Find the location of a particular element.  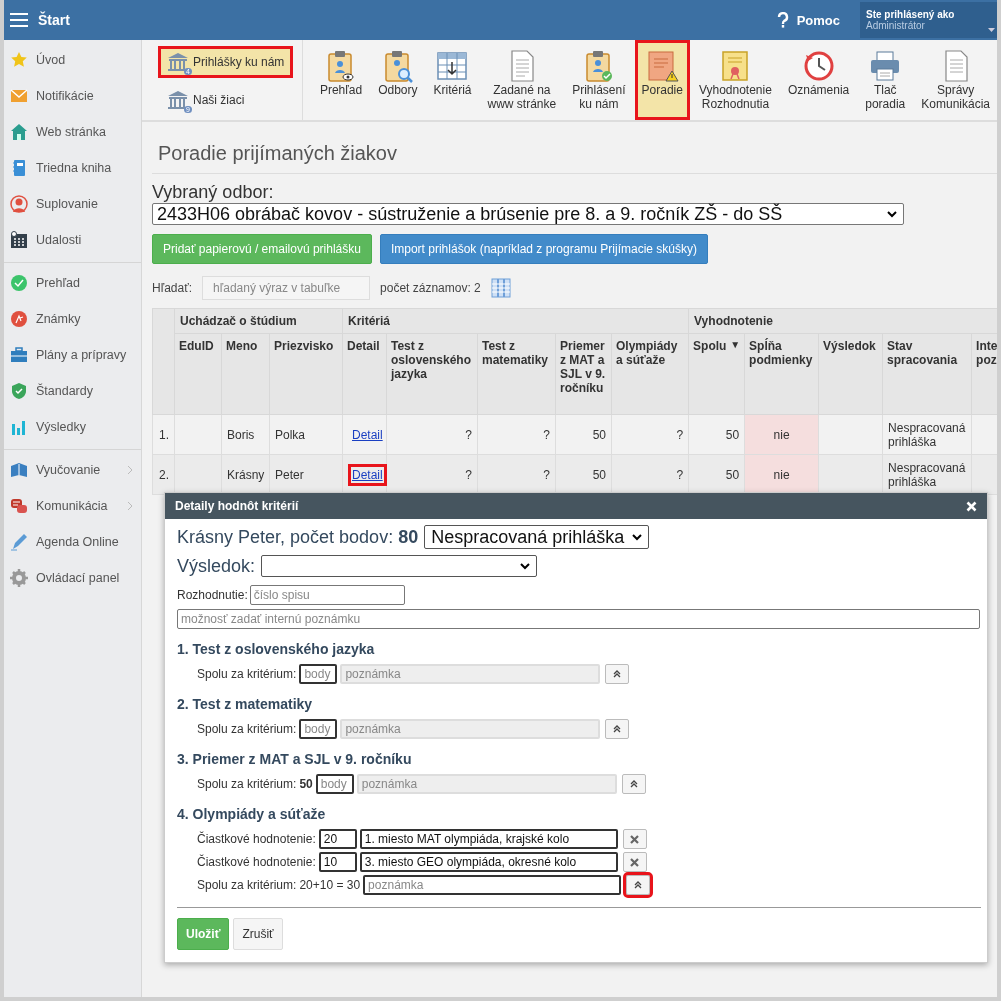

sidebar-item: Vyučovanie is located at coordinates (72, 470).